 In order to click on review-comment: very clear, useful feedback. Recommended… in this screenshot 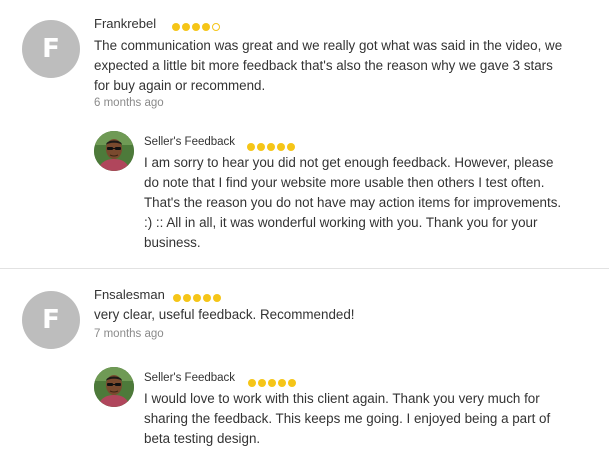, I will do `click(224, 314)`.